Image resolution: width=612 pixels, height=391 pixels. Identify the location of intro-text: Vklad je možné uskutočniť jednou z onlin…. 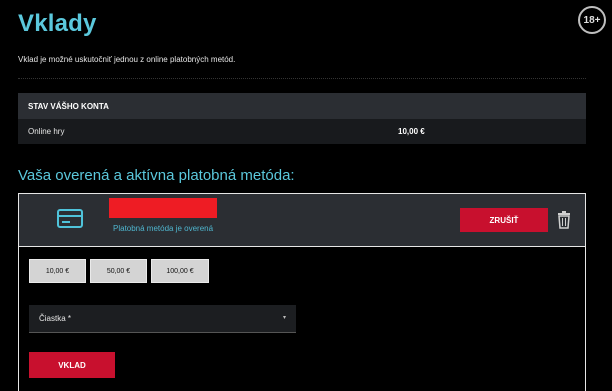
(127, 59).